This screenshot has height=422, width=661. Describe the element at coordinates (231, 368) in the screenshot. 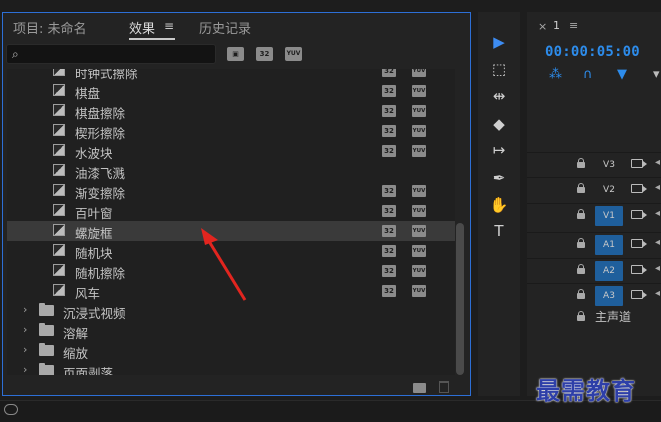

I see `folder-row: › 页面剥落` at that location.